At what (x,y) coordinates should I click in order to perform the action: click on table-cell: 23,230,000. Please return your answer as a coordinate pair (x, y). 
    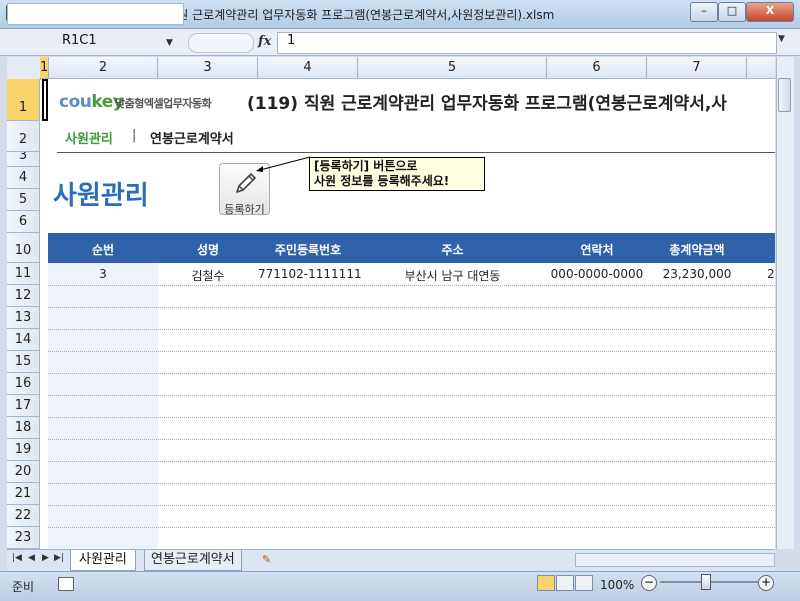
    Looking at the image, I should click on (697, 274).